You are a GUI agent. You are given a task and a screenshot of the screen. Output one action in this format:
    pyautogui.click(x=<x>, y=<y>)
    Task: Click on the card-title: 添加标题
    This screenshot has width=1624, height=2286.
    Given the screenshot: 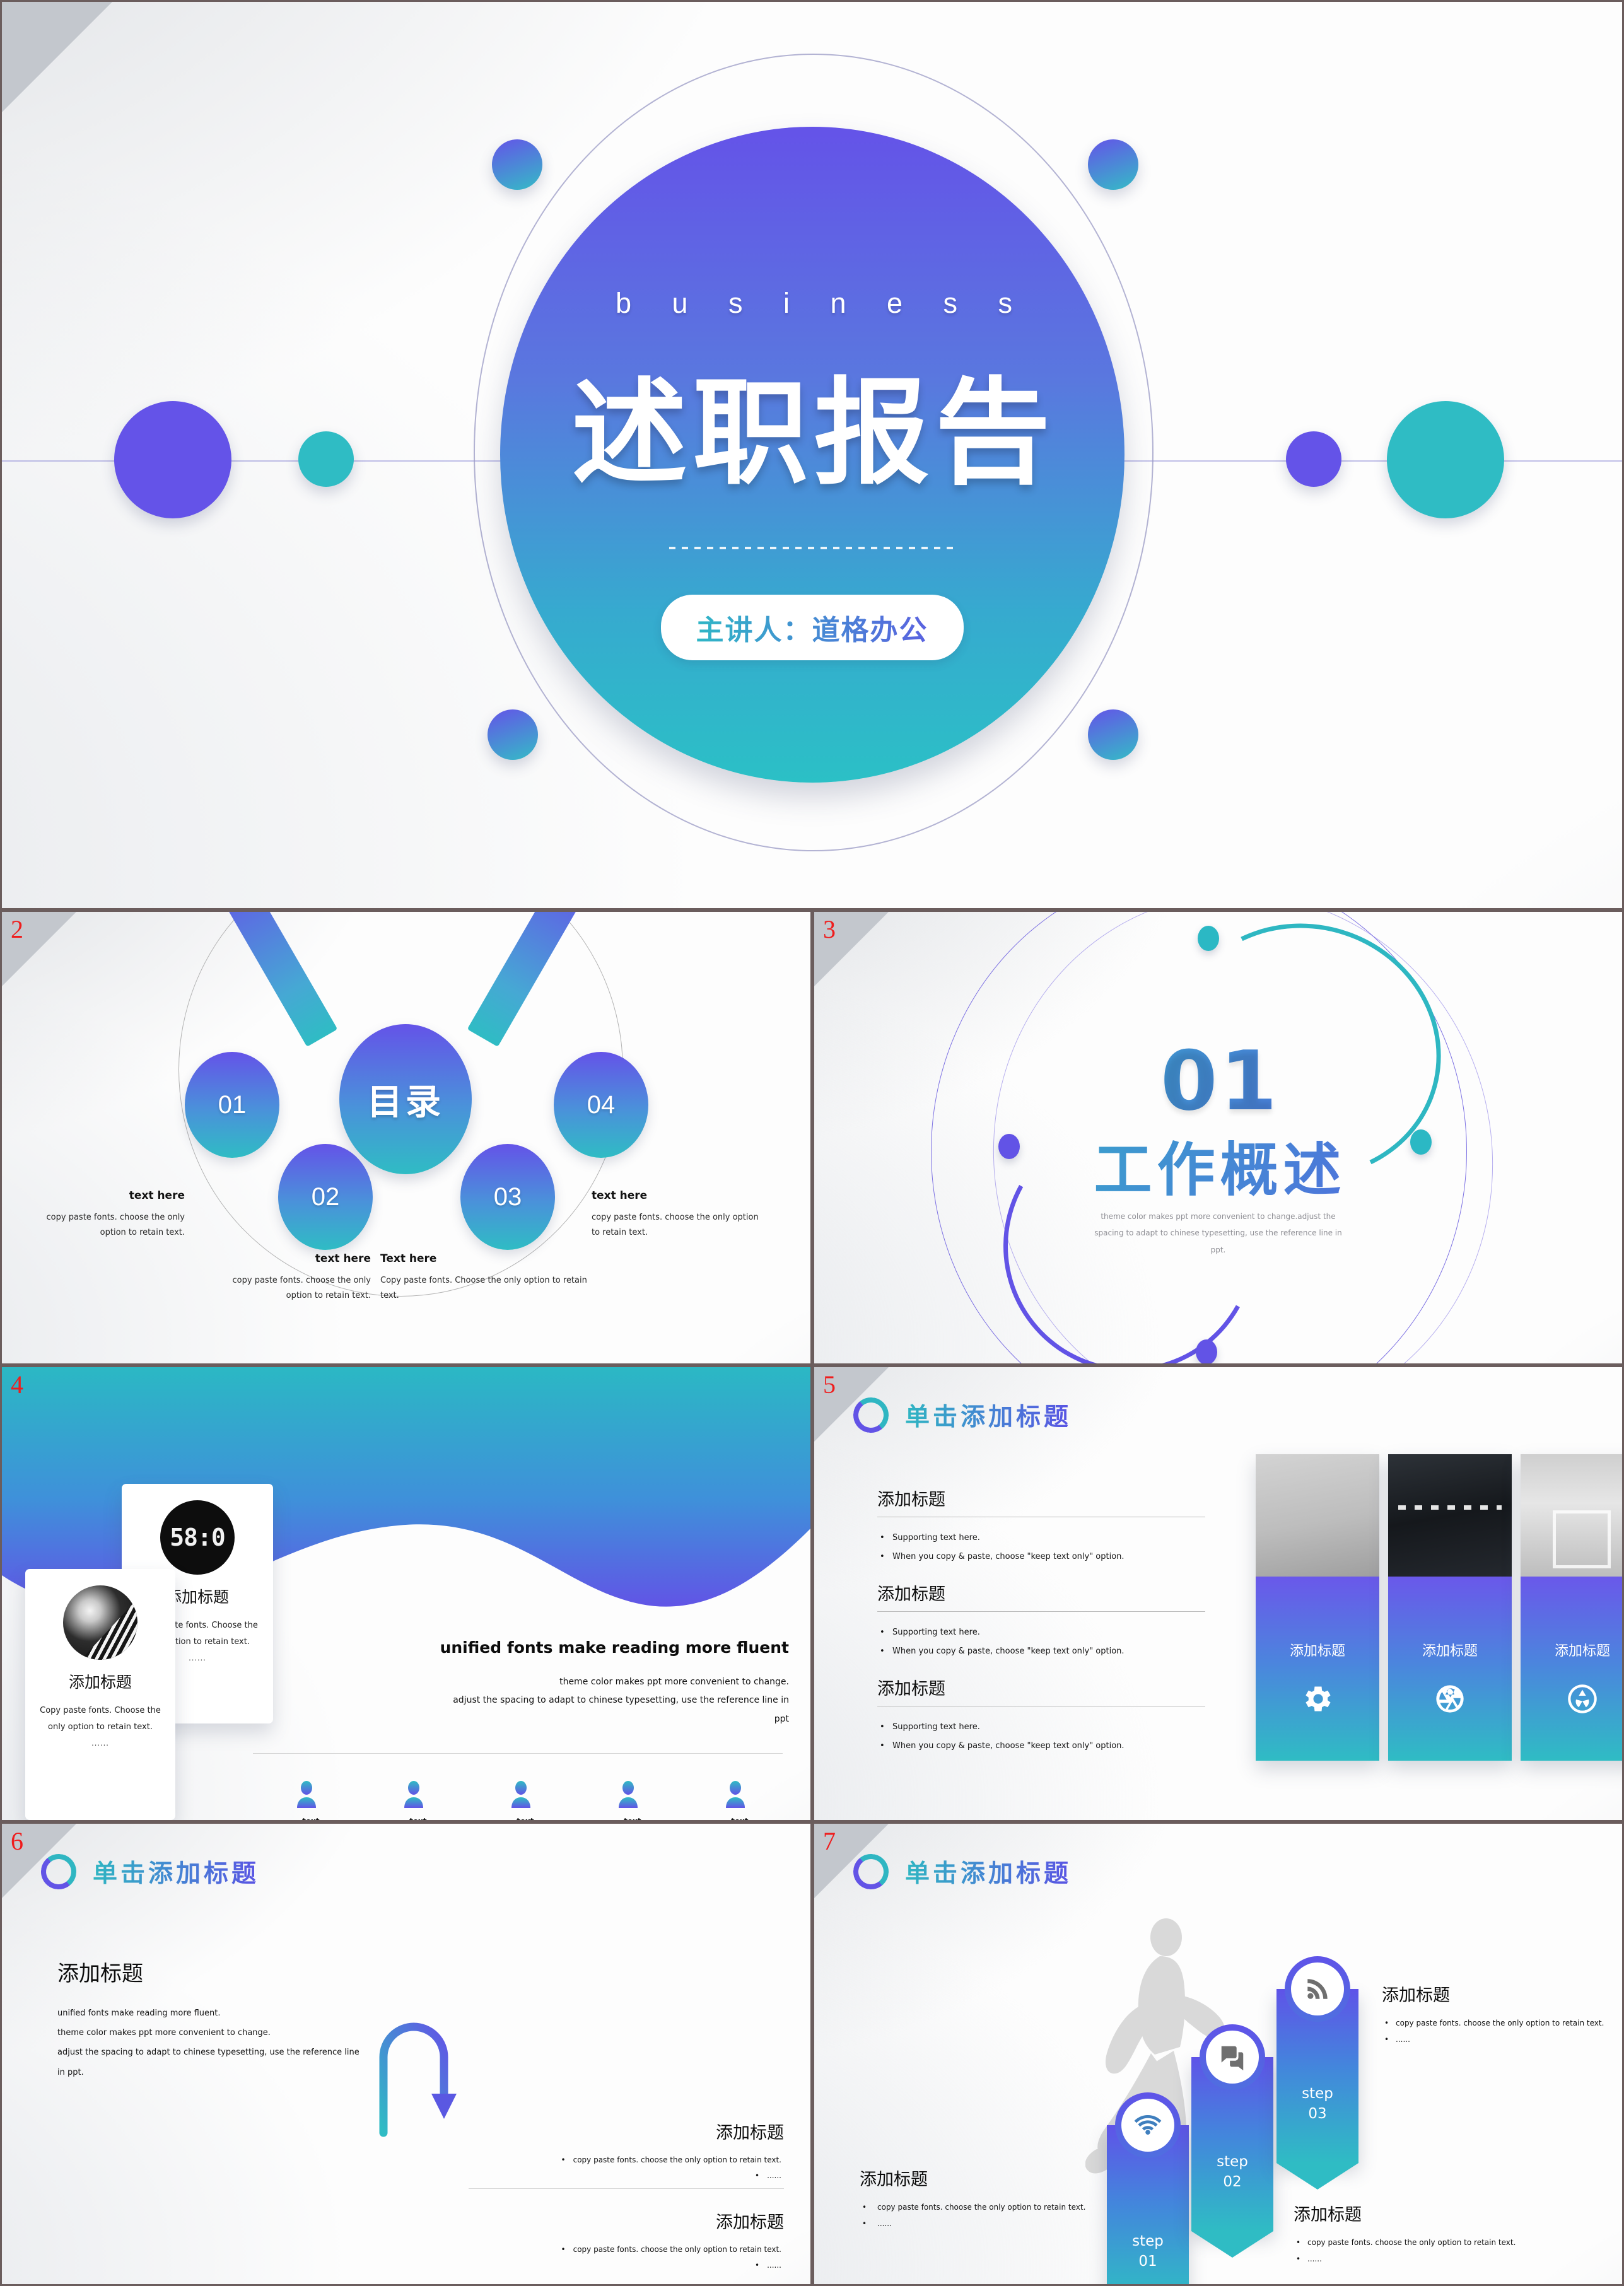 What is the action you would take?
    pyautogui.click(x=100, y=1682)
    